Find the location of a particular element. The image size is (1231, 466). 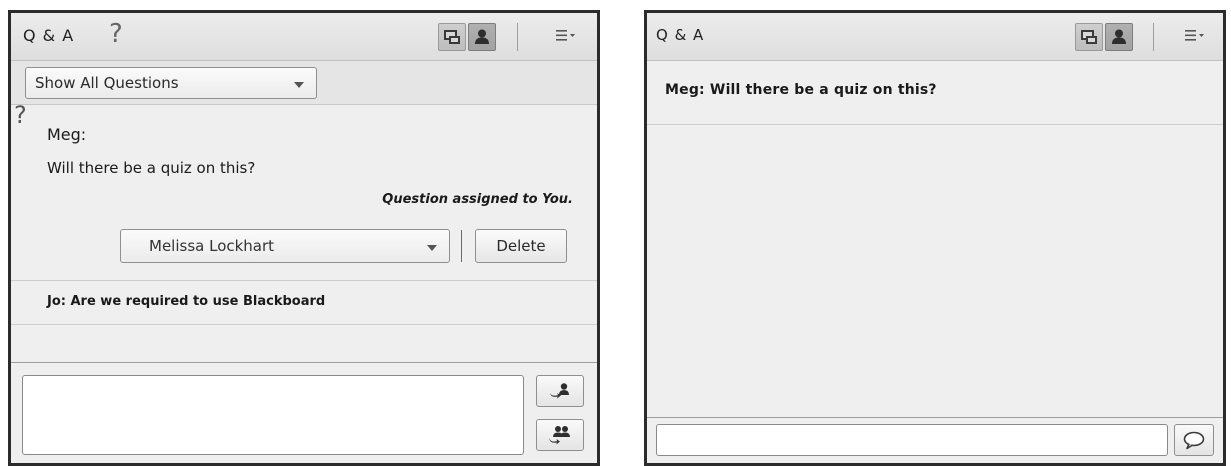

help-question-icon: ? is located at coordinates (116, 34).